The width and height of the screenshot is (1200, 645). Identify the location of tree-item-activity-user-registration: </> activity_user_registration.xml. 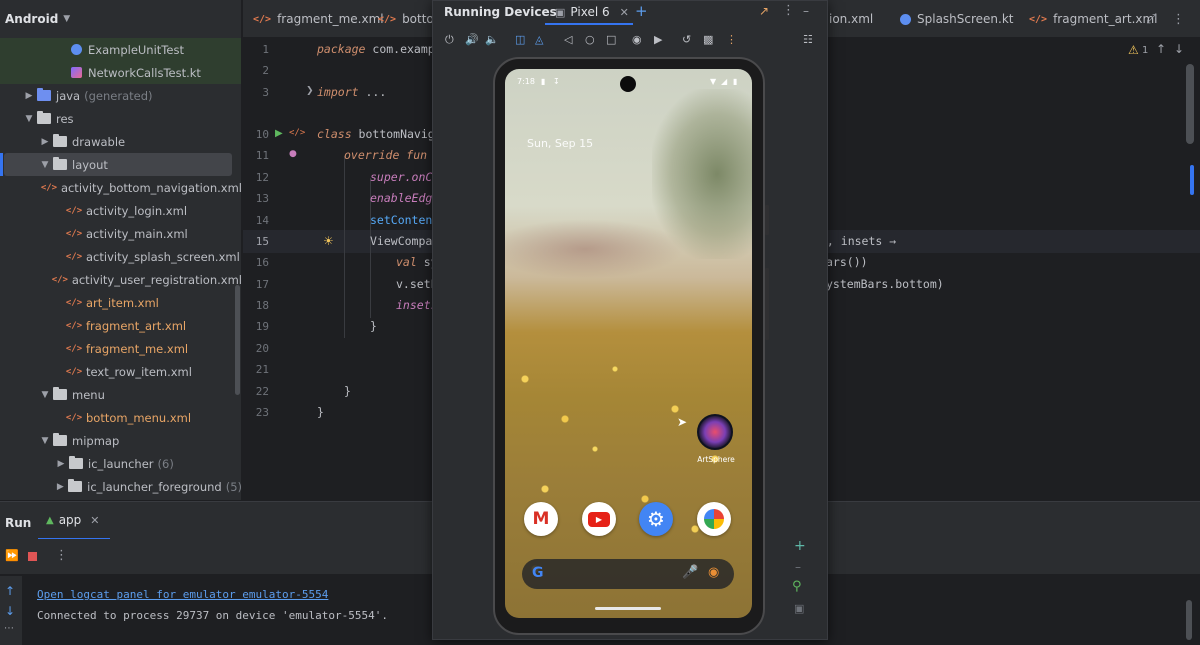
(120, 279).